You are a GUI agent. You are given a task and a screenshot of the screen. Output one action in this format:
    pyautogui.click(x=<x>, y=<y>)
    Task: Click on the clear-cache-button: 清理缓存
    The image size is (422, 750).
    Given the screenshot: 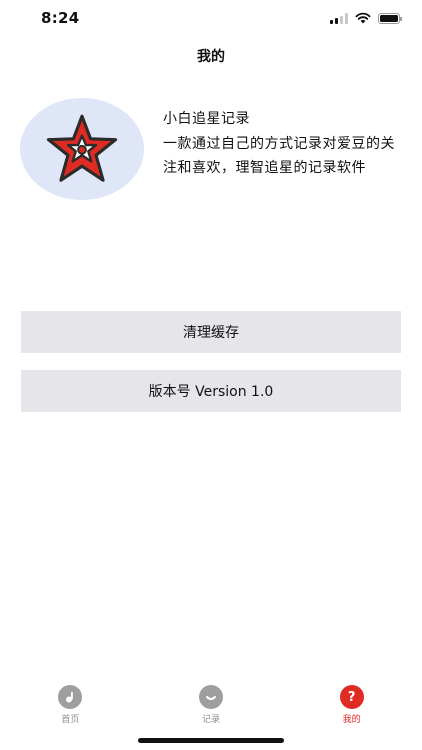 What is the action you would take?
    pyautogui.click(x=211, y=332)
    